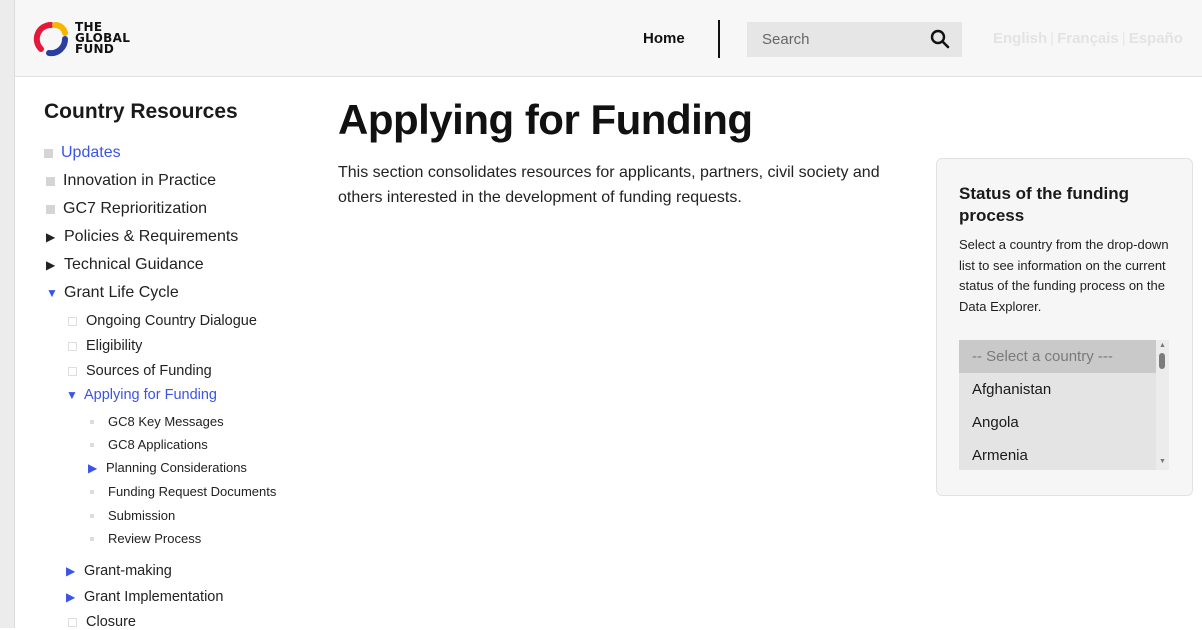  Describe the element at coordinates (102, 38) in the screenshot. I see `logo-wordmark: THE GLOBAL FUND` at that location.